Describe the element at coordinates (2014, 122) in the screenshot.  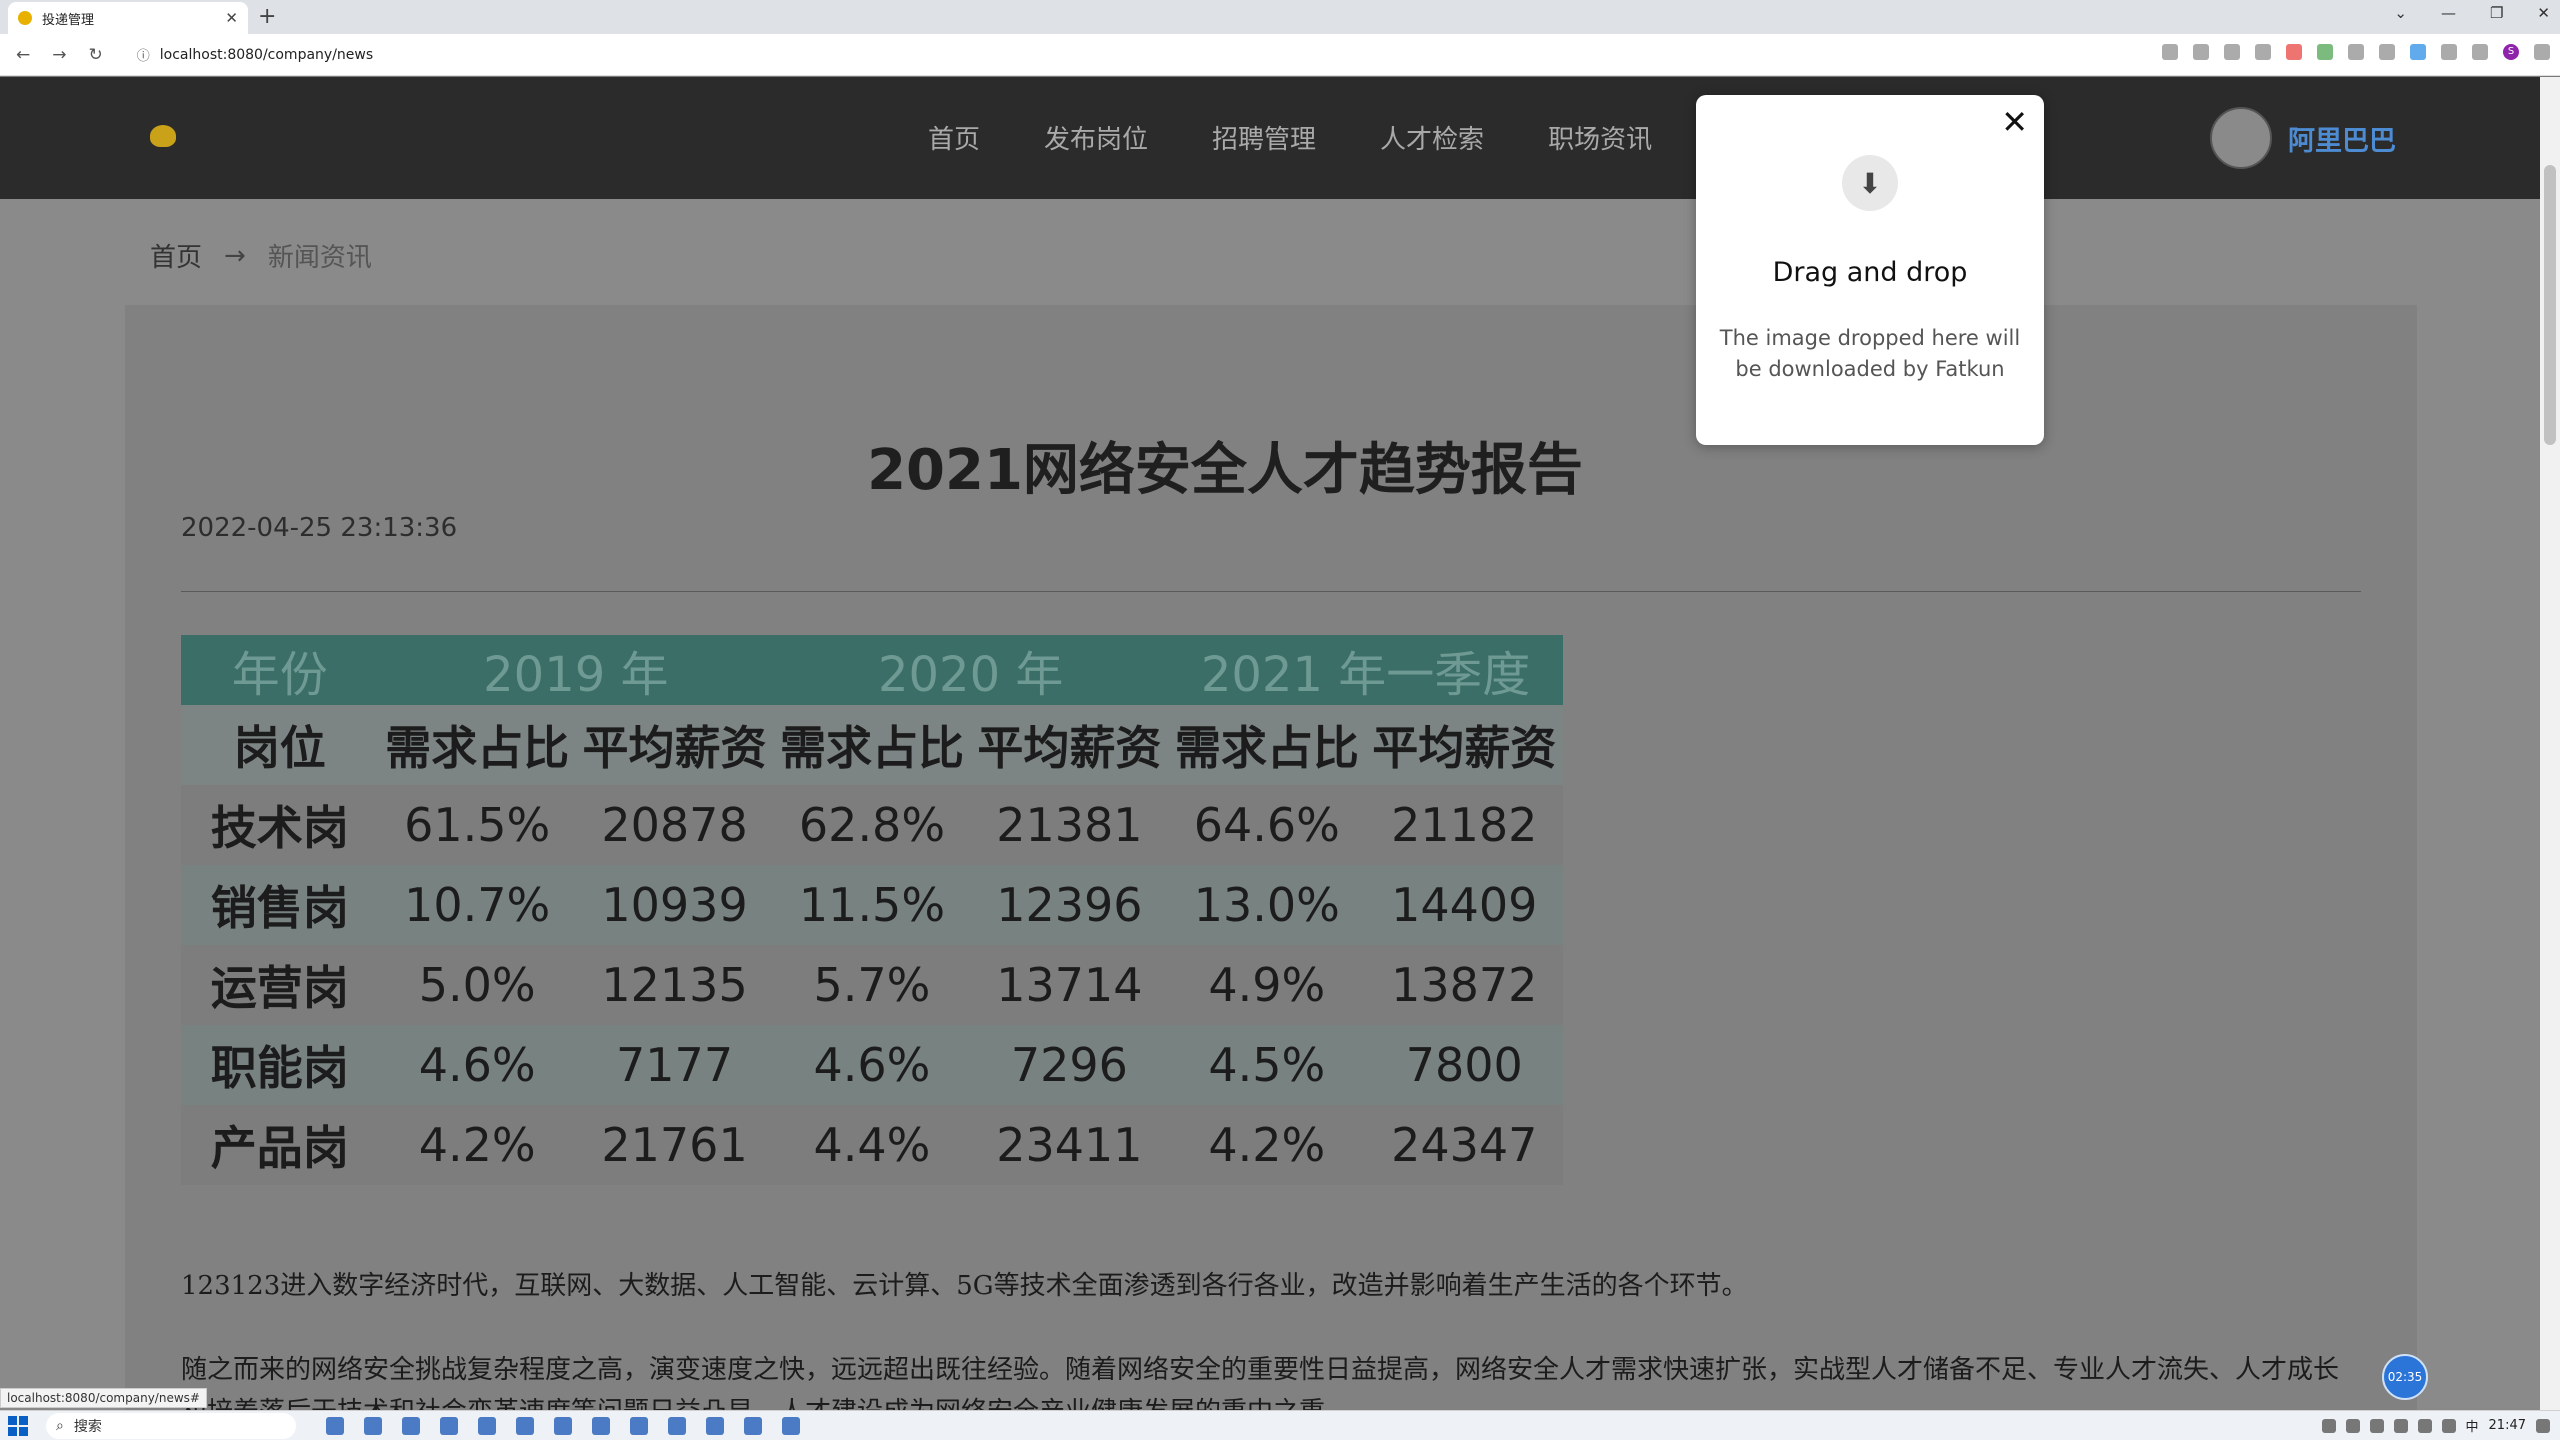
I see `close-icon: ✕` at that location.